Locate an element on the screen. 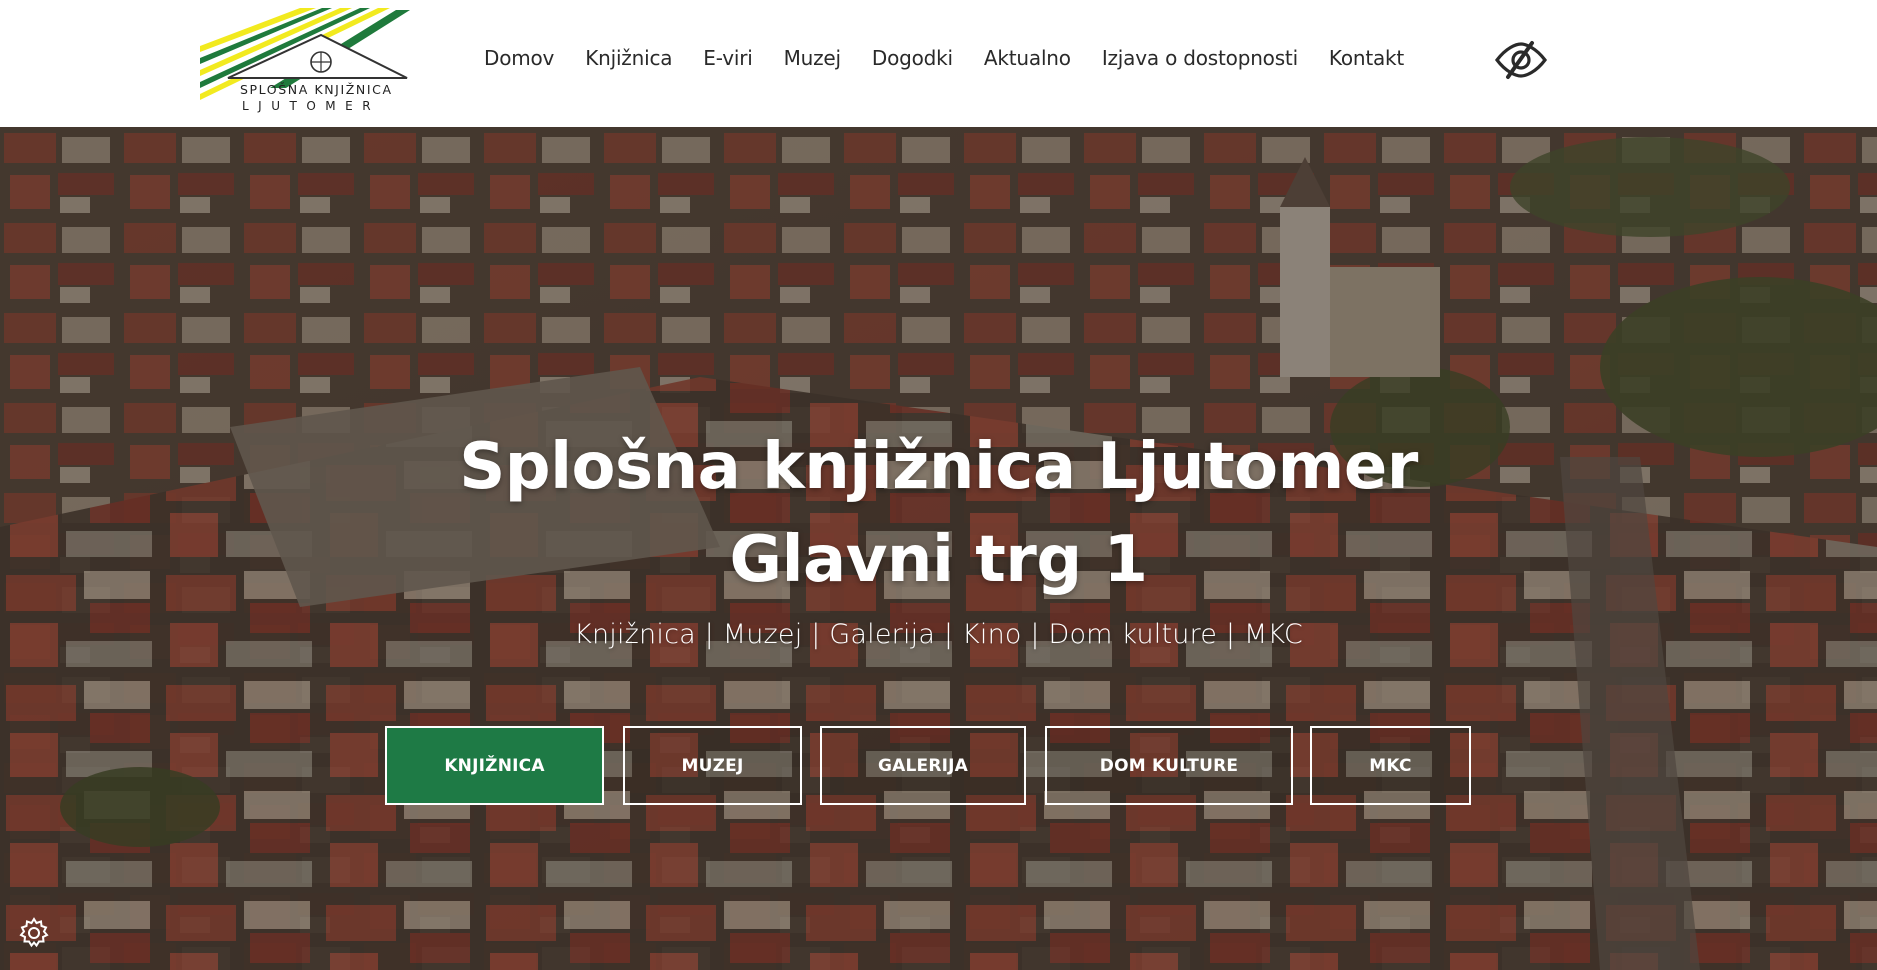 This screenshot has height=970, width=1877. site-logo: SPLOŠNA KNJIŽNICA LJUTOMER is located at coordinates (310, 62).